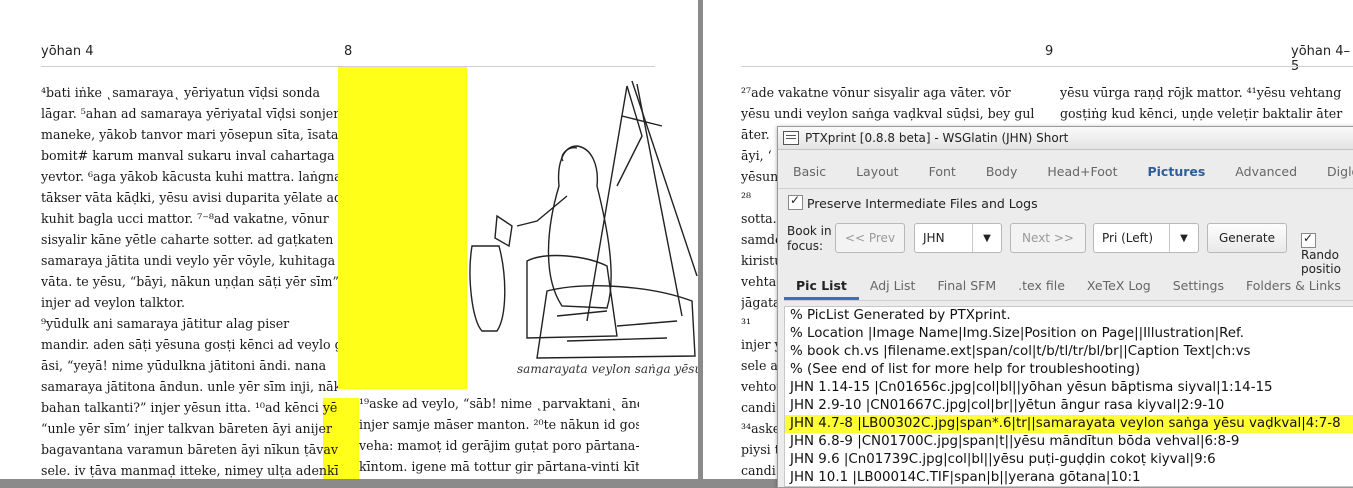 This screenshot has width=1353, height=488. I want to click on book-select: JHN ▼, so click(958, 238).